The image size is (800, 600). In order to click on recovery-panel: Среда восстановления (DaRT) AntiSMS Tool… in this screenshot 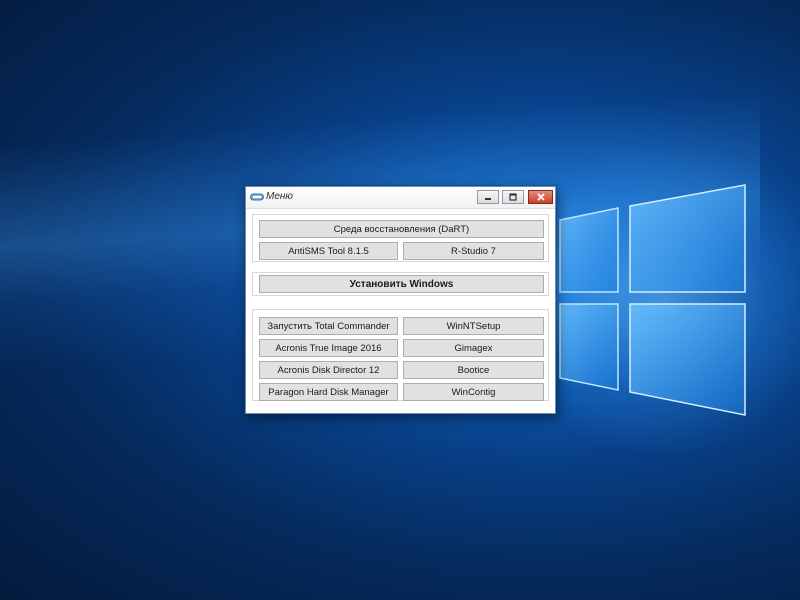, I will do `click(400, 238)`.